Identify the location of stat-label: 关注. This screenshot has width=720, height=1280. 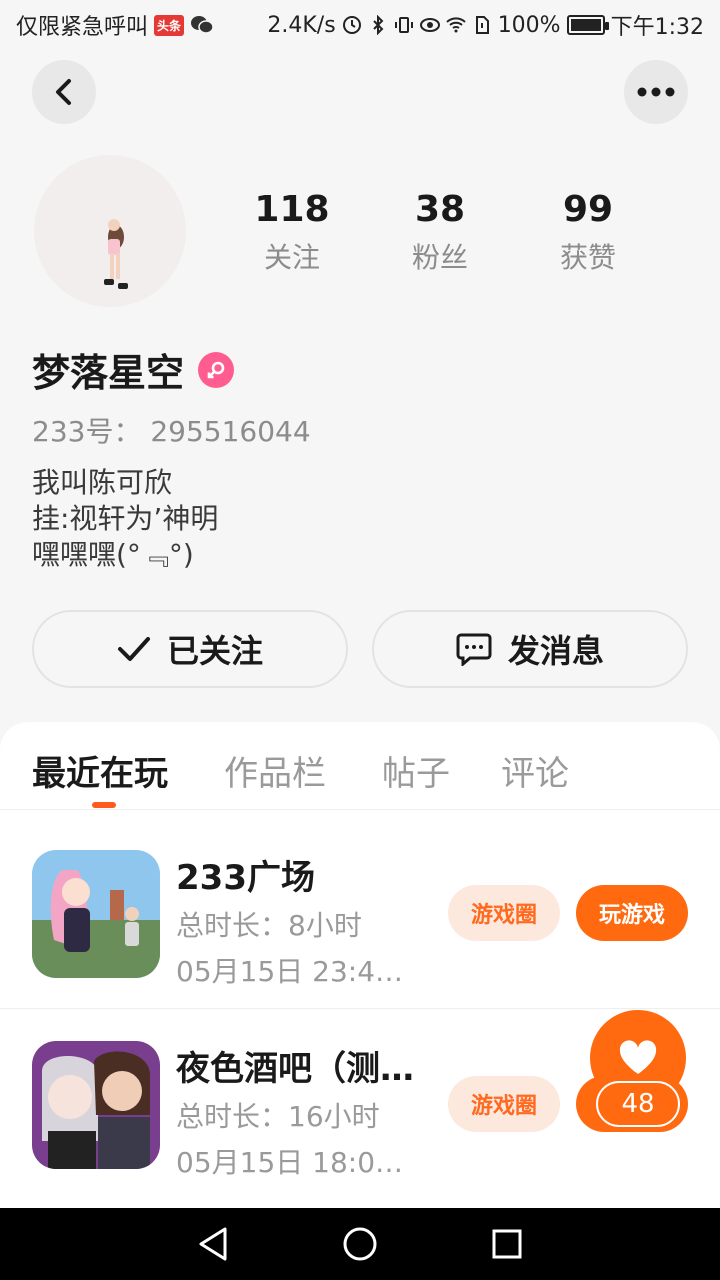
(291, 257).